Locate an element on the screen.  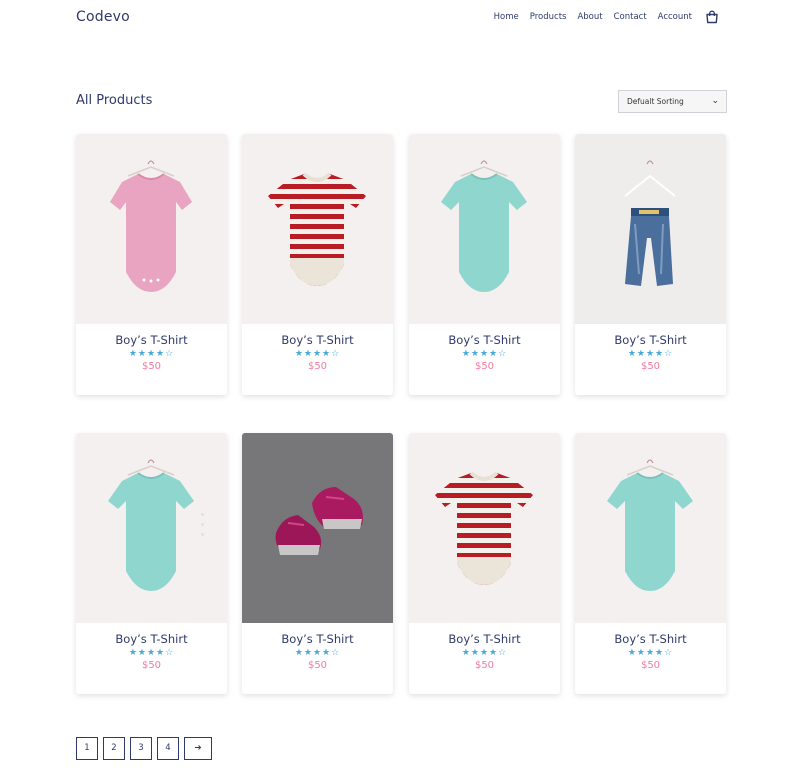
nav-products: Products is located at coordinates (548, 17).